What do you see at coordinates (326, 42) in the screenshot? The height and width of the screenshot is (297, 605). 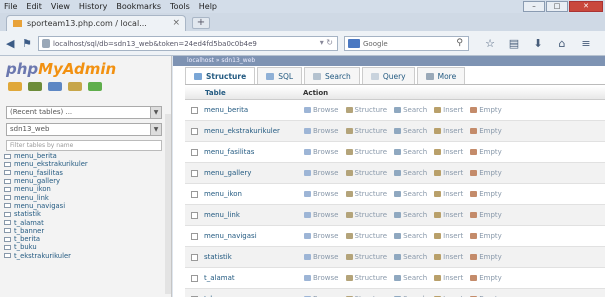 I see `reload-icon: ▾ ↻` at bounding box center [326, 42].